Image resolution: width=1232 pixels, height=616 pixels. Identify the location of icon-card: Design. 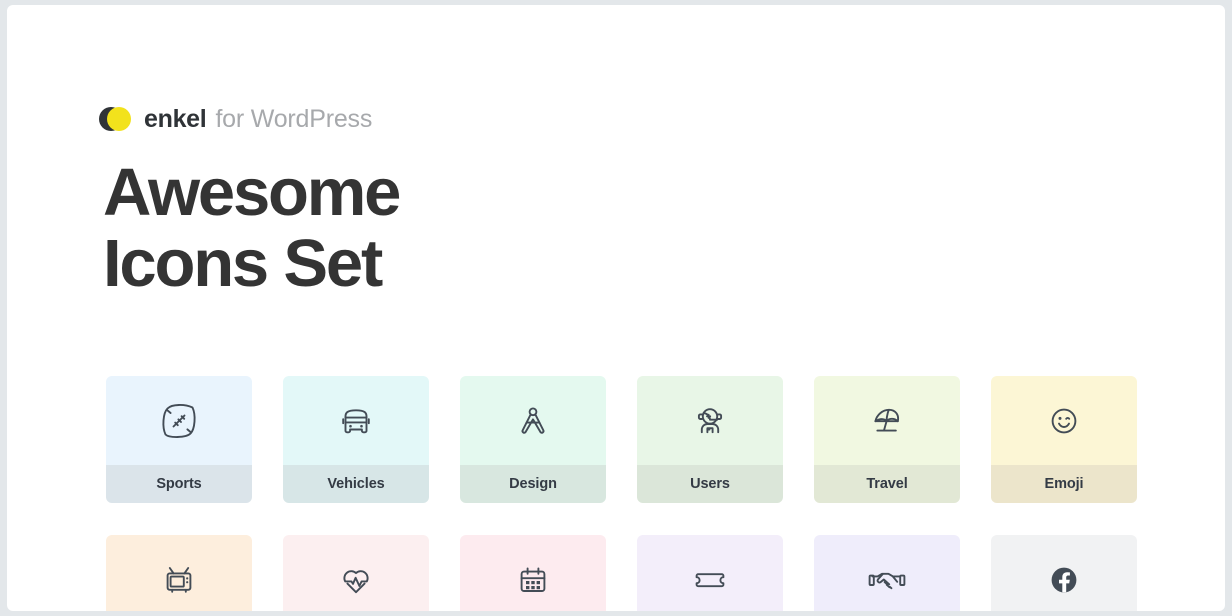
(533, 439).